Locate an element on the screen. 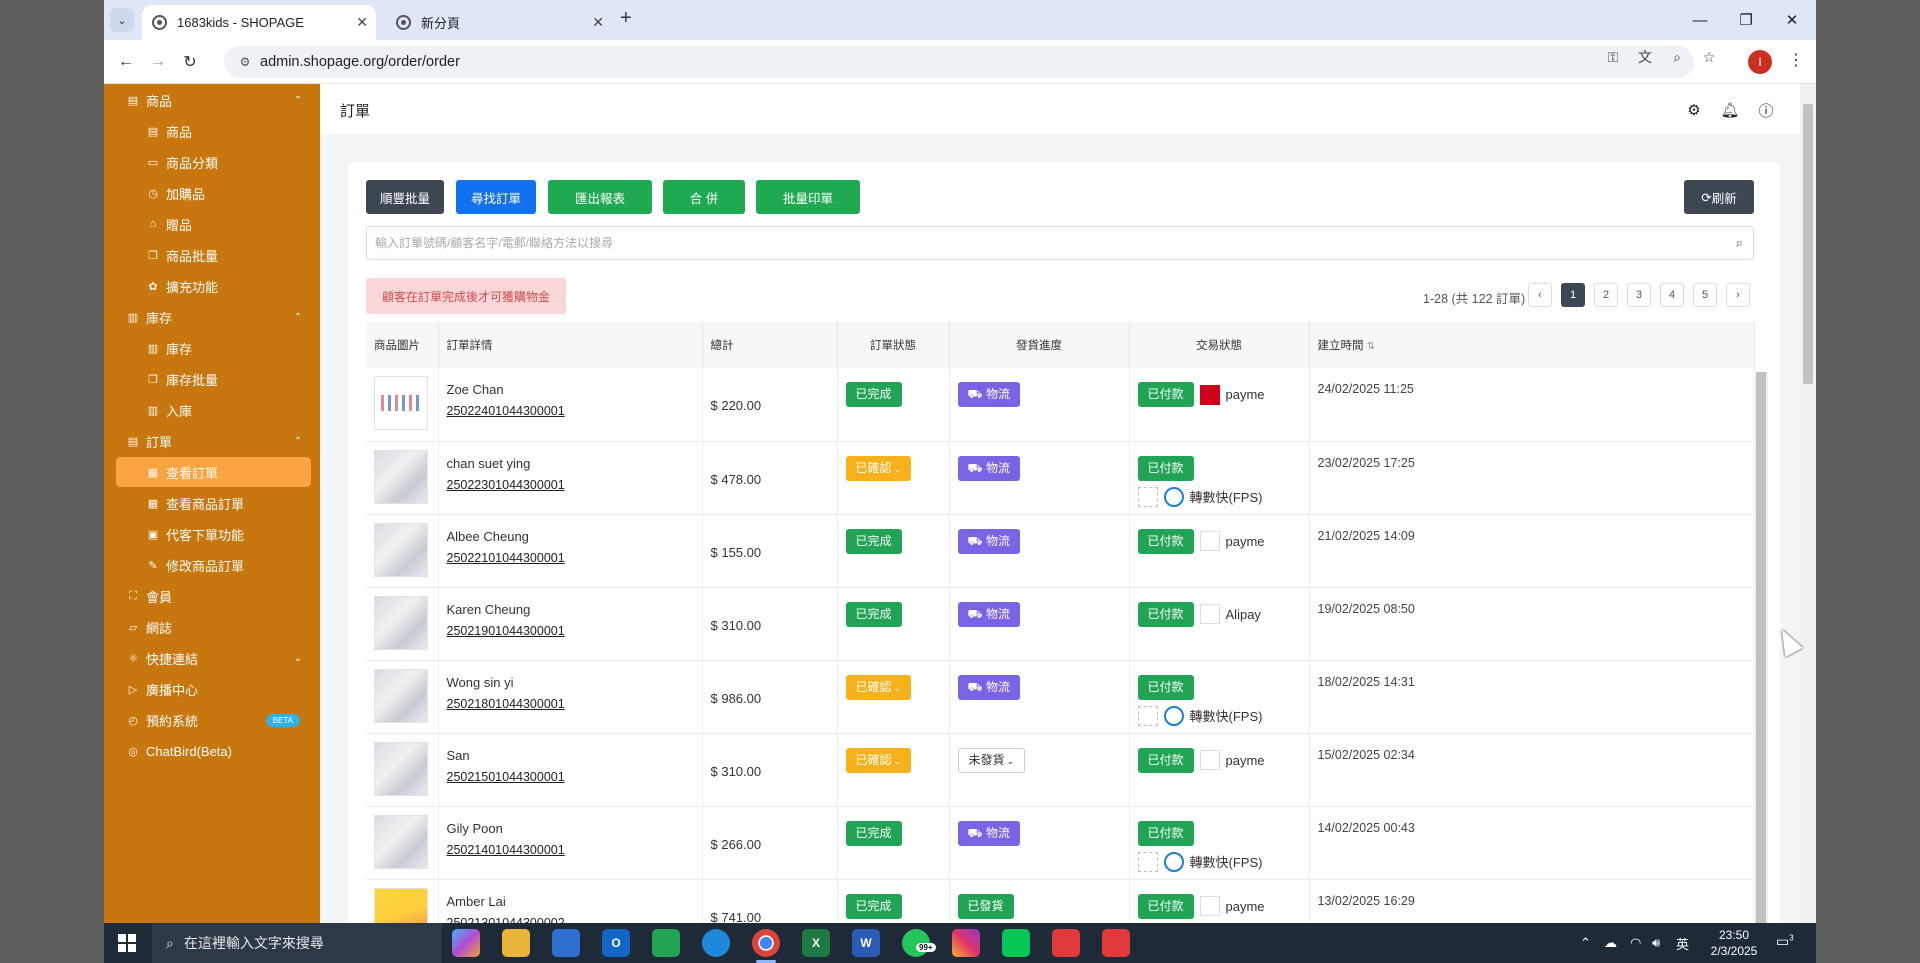 The image size is (1920, 963). sidebar-item-5: ❐ 商品批量 is located at coordinates (212, 255).